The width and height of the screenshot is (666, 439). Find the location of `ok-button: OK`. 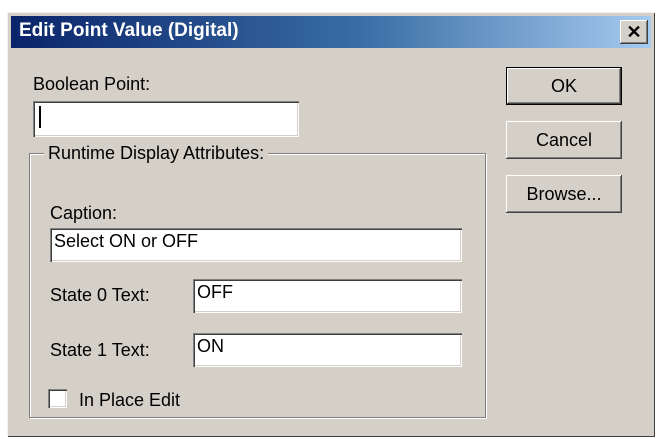

ok-button: OK is located at coordinates (564, 86).